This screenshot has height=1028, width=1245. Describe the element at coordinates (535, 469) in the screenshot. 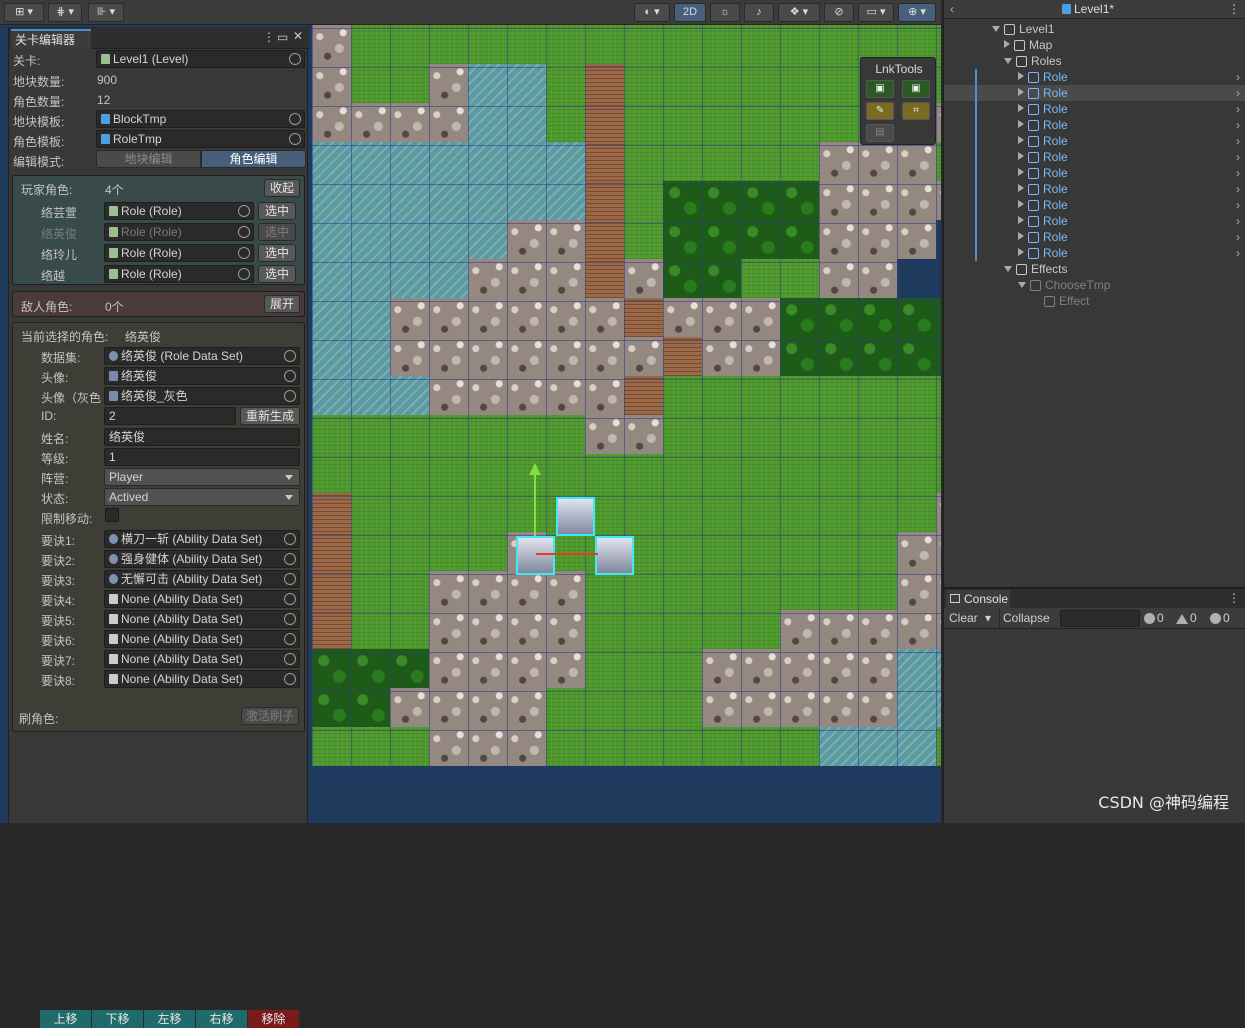

I see `move-gizmo-arrow-icon` at that location.